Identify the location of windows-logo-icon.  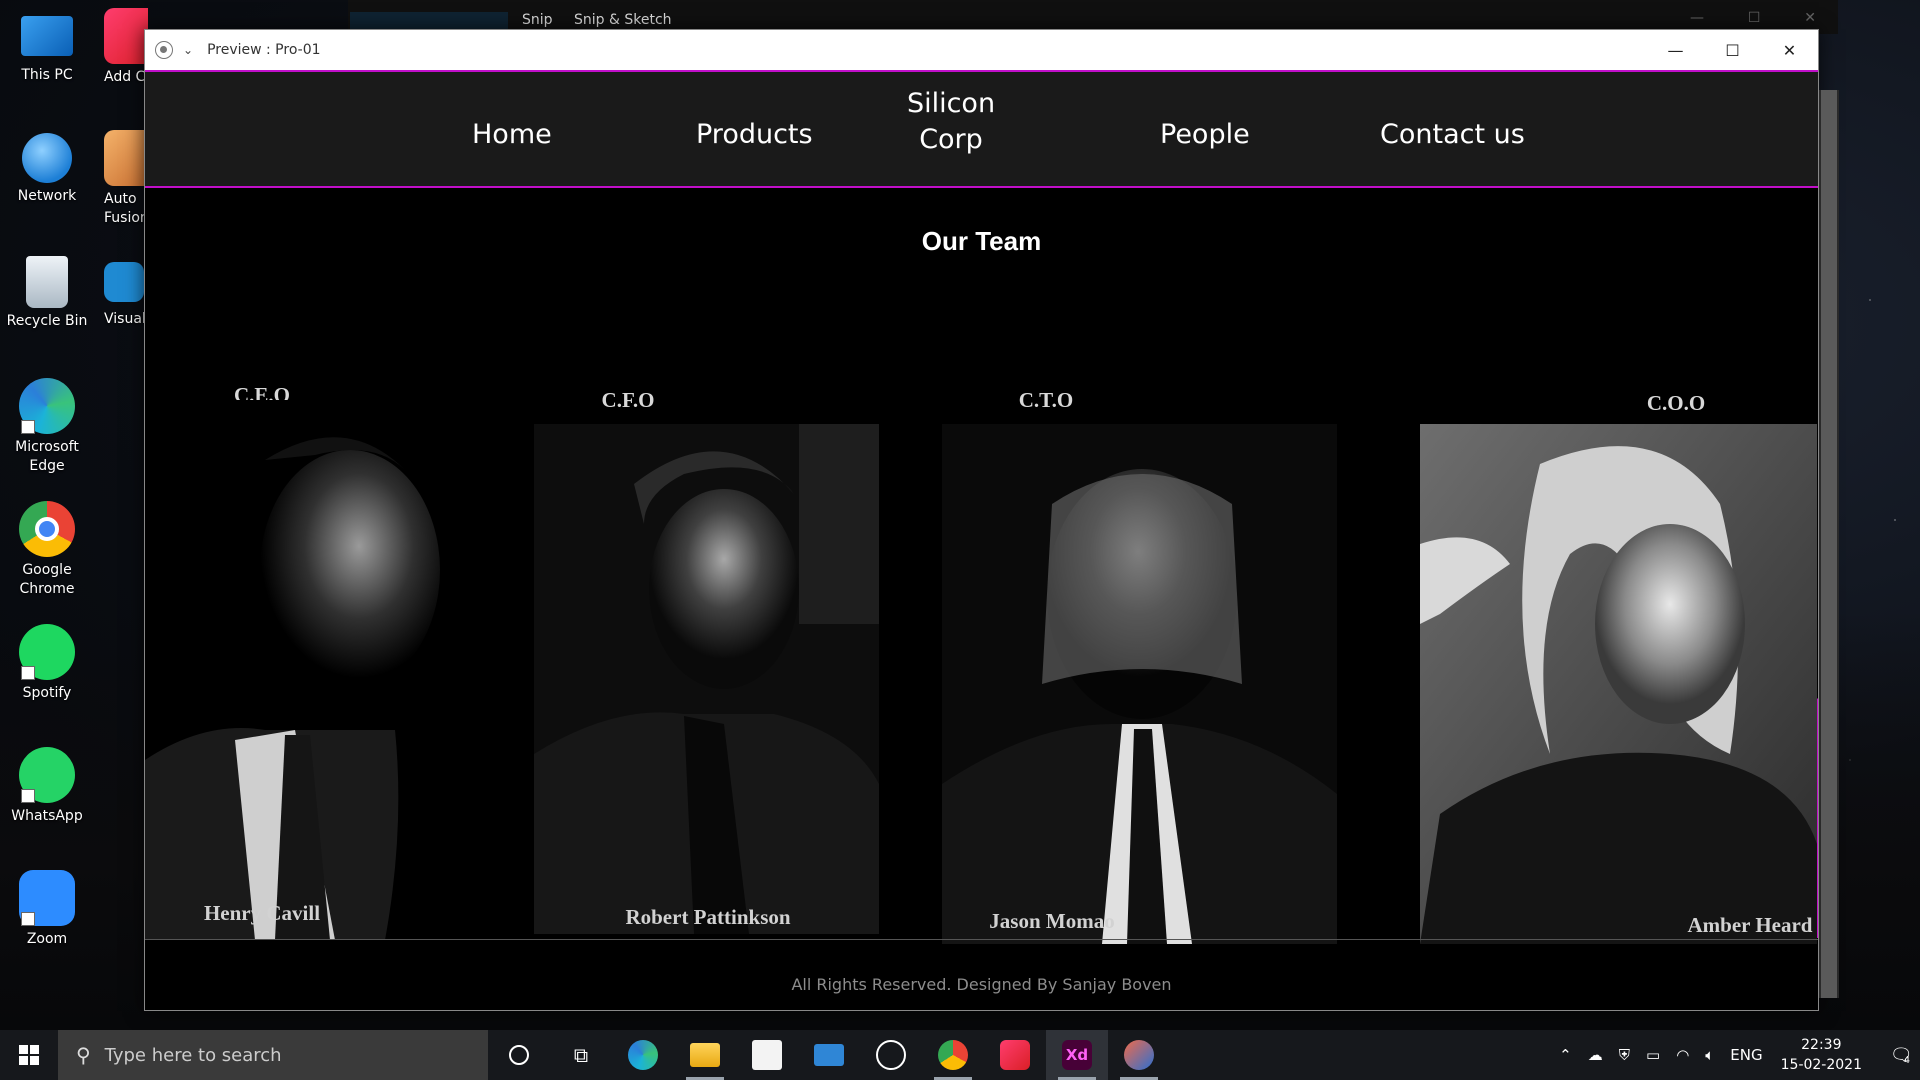
(29, 1055).